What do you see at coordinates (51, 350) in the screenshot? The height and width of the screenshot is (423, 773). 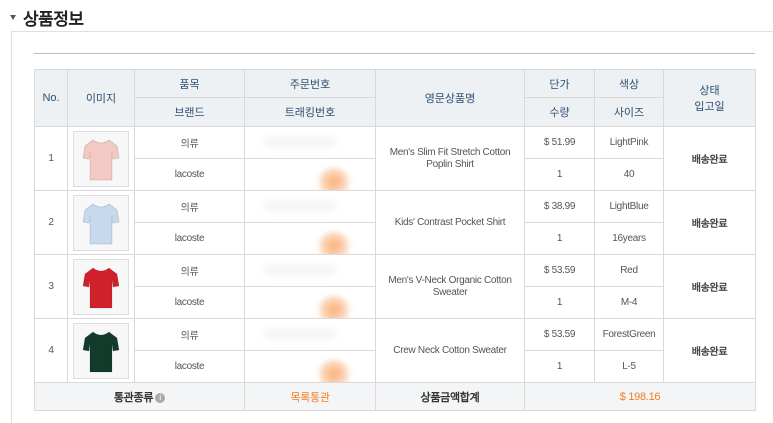 I see `row-no: 4` at bounding box center [51, 350].